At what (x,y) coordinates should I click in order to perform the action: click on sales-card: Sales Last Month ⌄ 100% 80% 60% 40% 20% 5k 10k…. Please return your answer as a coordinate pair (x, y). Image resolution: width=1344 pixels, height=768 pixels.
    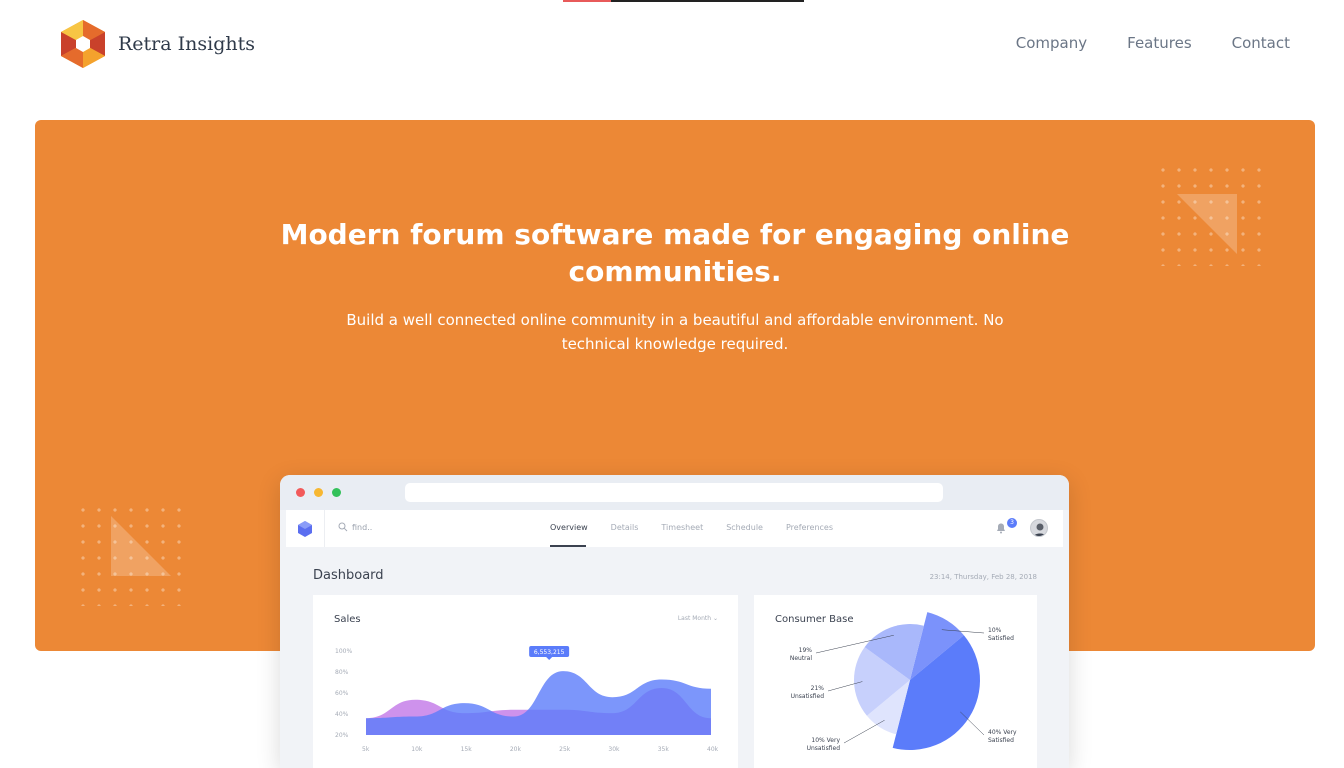
    Looking at the image, I should click on (525, 681).